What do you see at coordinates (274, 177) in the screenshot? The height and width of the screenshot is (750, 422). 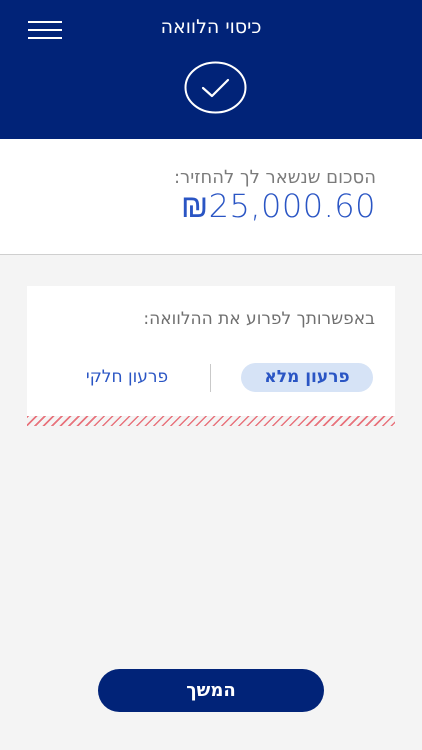 I see `balance-label: הסכום שנשאר לך להחזיר:` at bounding box center [274, 177].